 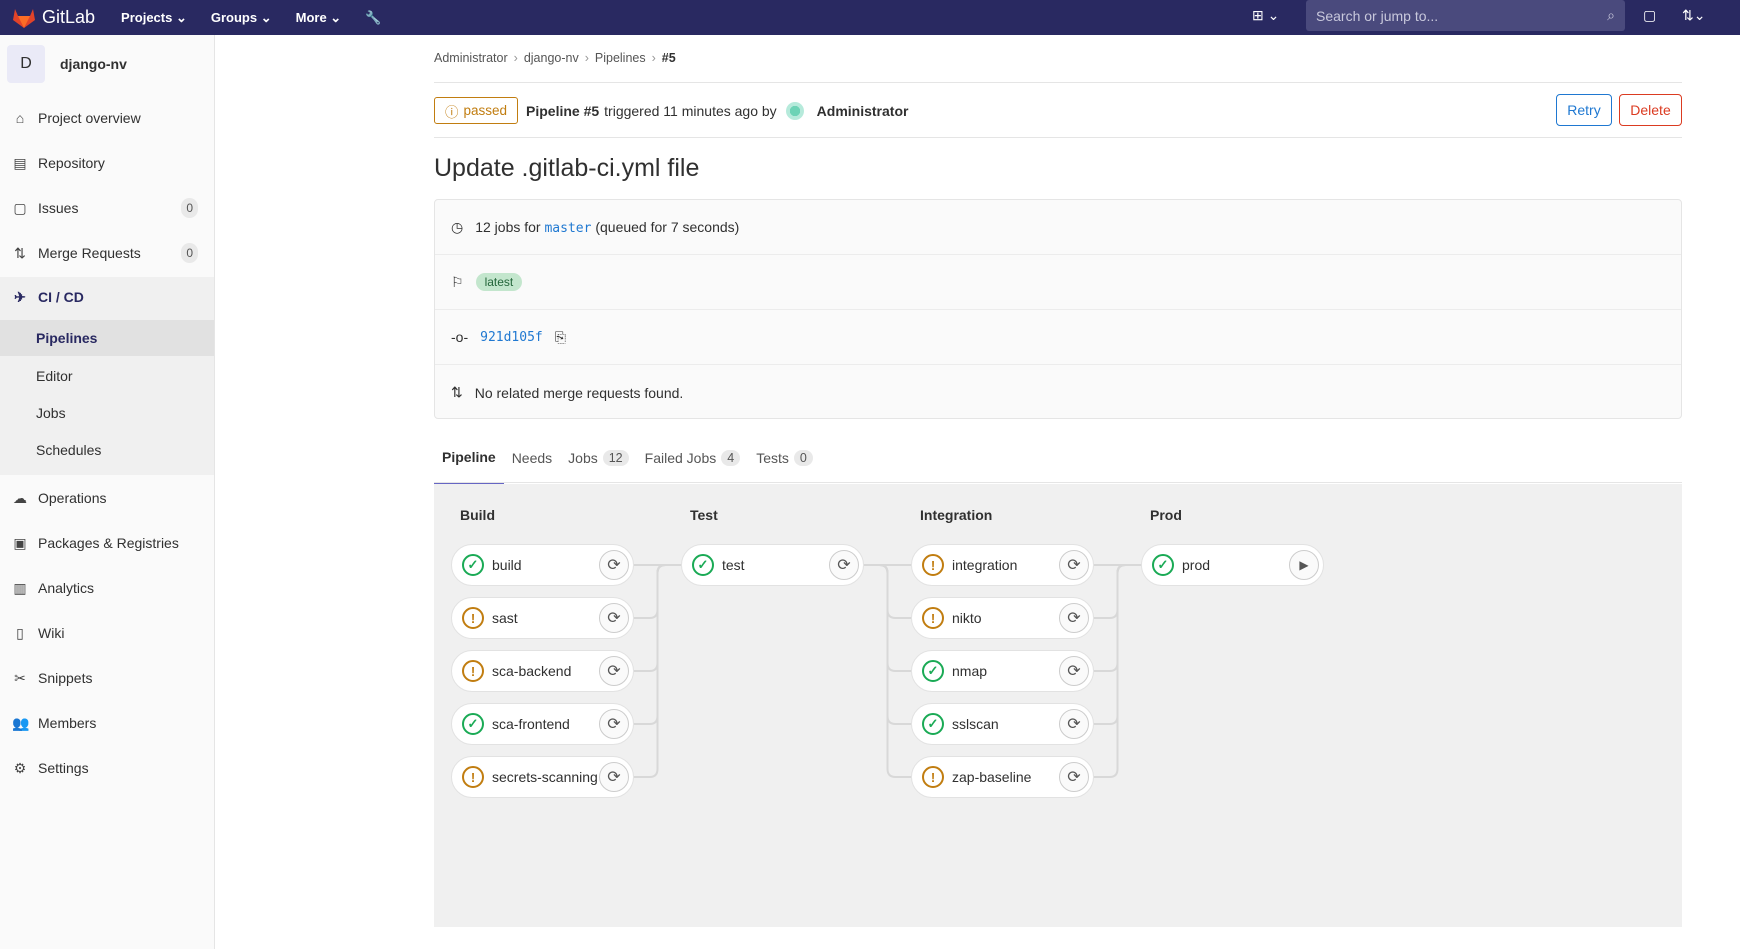 What do you see at coordinates (107, 413) in the screenshot?
I see `sidebar-sub-jobs: Jobs` at bounding box center [107, 413].